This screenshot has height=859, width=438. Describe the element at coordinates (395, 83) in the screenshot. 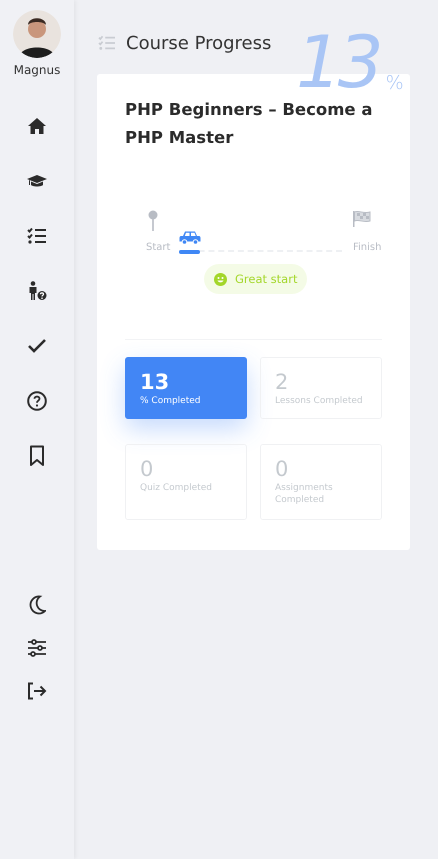

I see `percent-watermark: %` at that location.